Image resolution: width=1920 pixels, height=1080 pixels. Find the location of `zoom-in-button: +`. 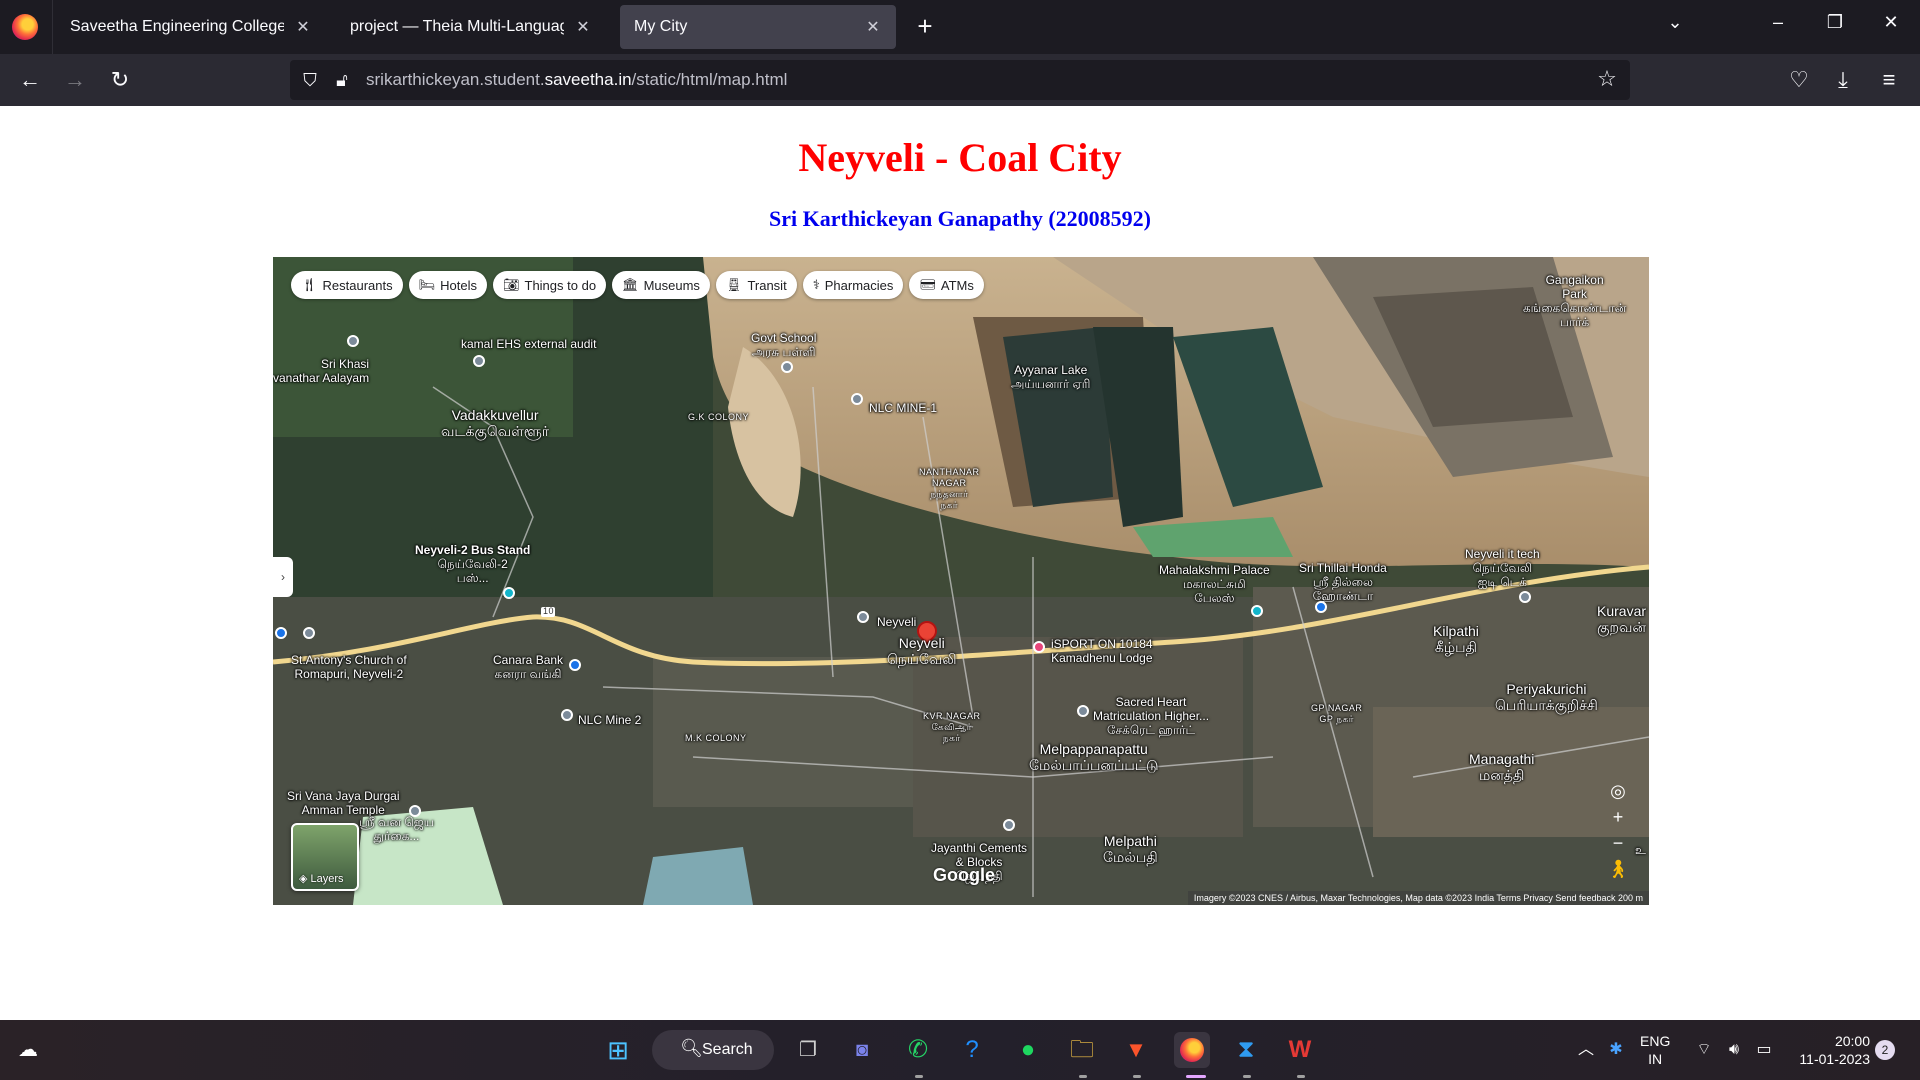

zoom-in-button: + is located at coordinates (1618, 818).